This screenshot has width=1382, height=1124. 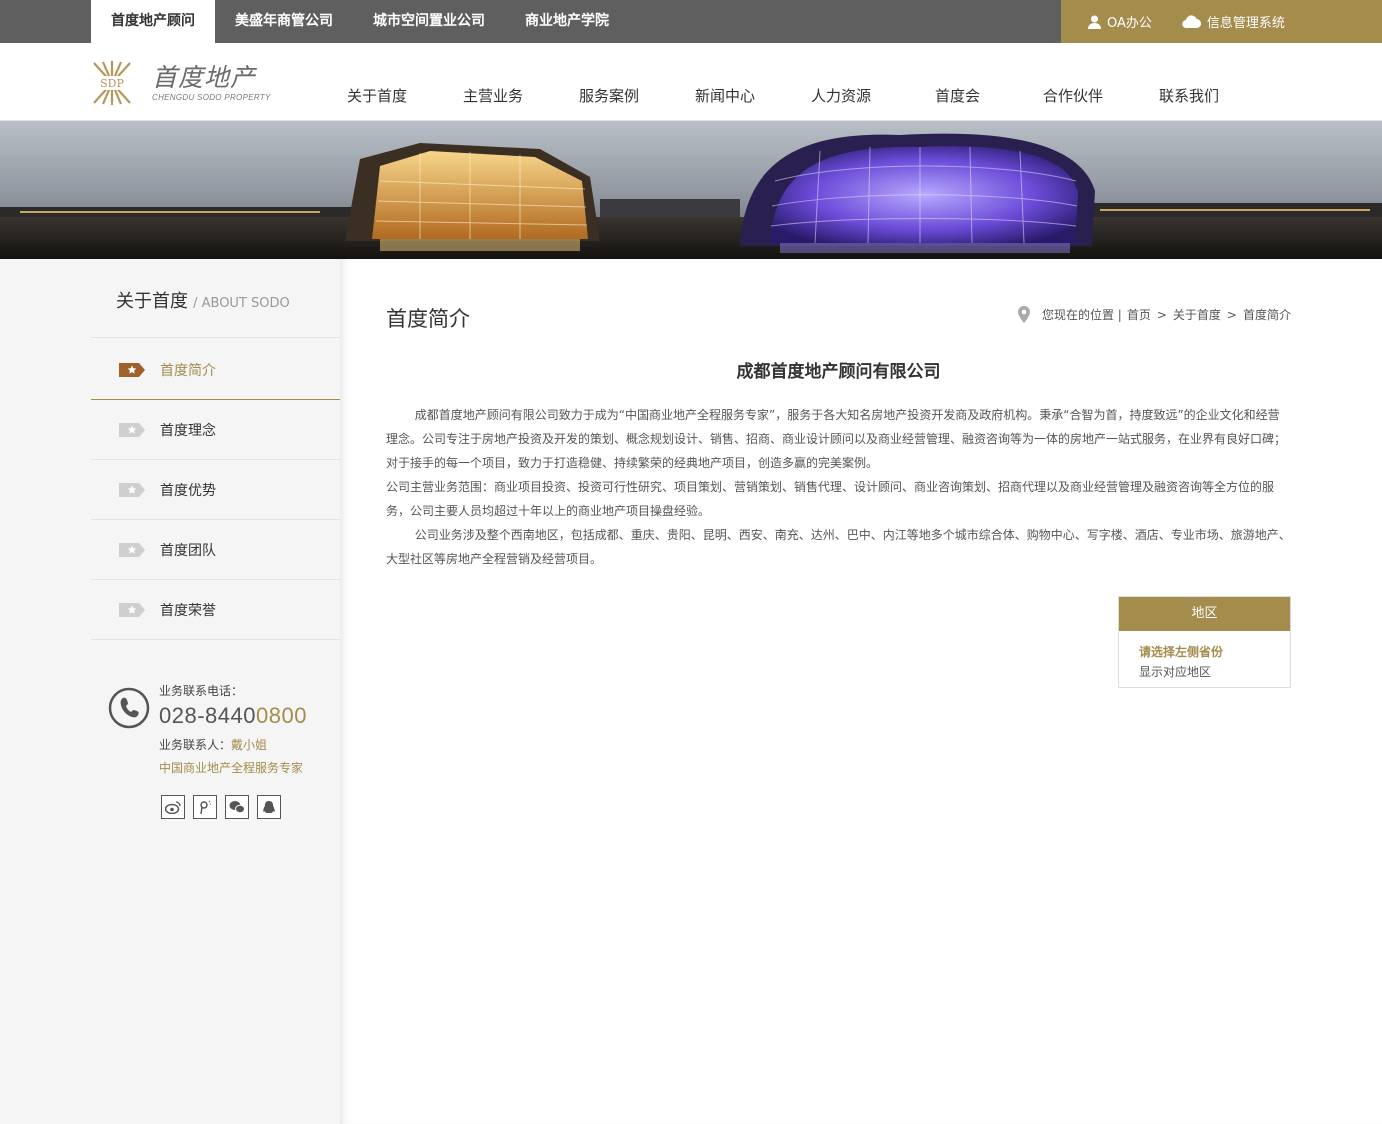 I want to click on nav-contact: 联系我们, so click(x=1189, y=95).